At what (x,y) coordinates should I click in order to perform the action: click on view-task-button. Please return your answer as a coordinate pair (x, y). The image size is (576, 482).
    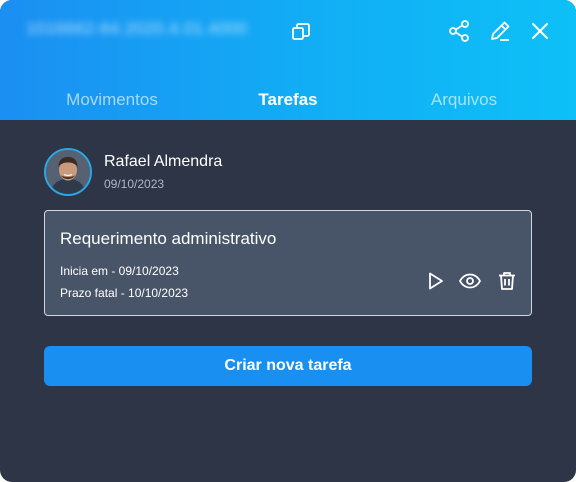
    Looking at the image, I should click on (470, 281).